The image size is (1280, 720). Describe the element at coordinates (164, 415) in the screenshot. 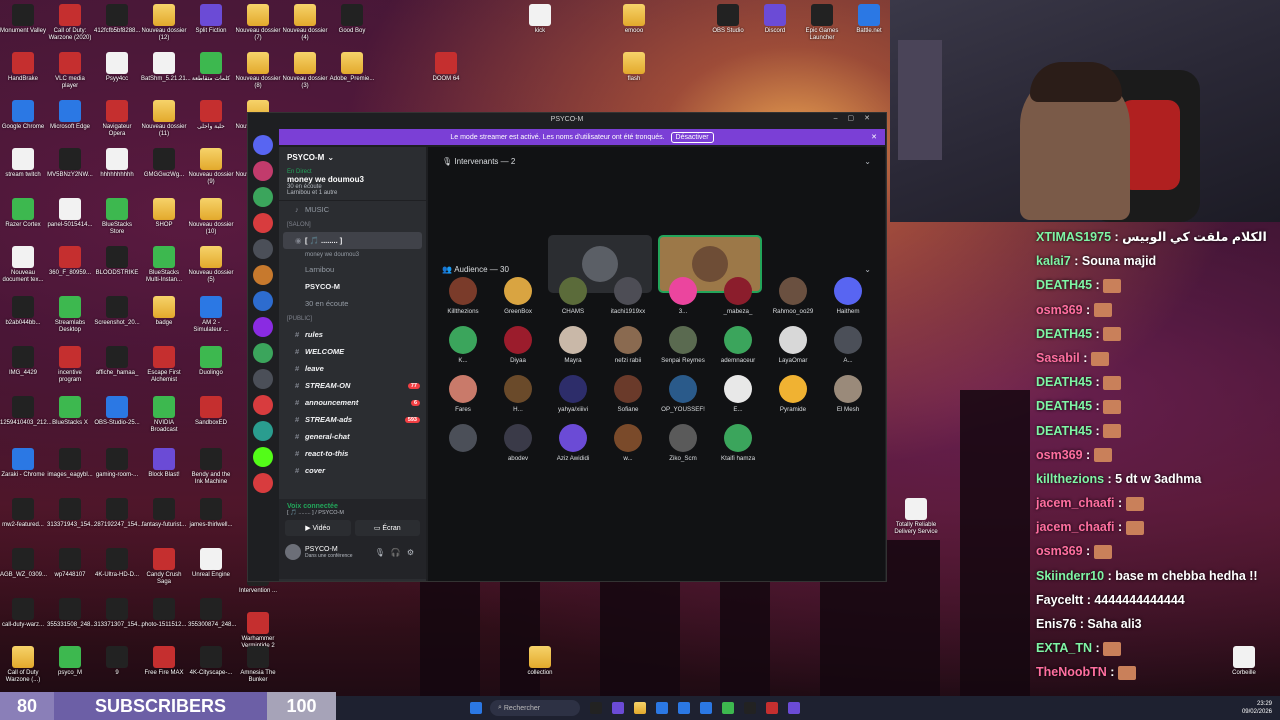

I see `desktop-icon: NVIDIA Broadcast` at that location.